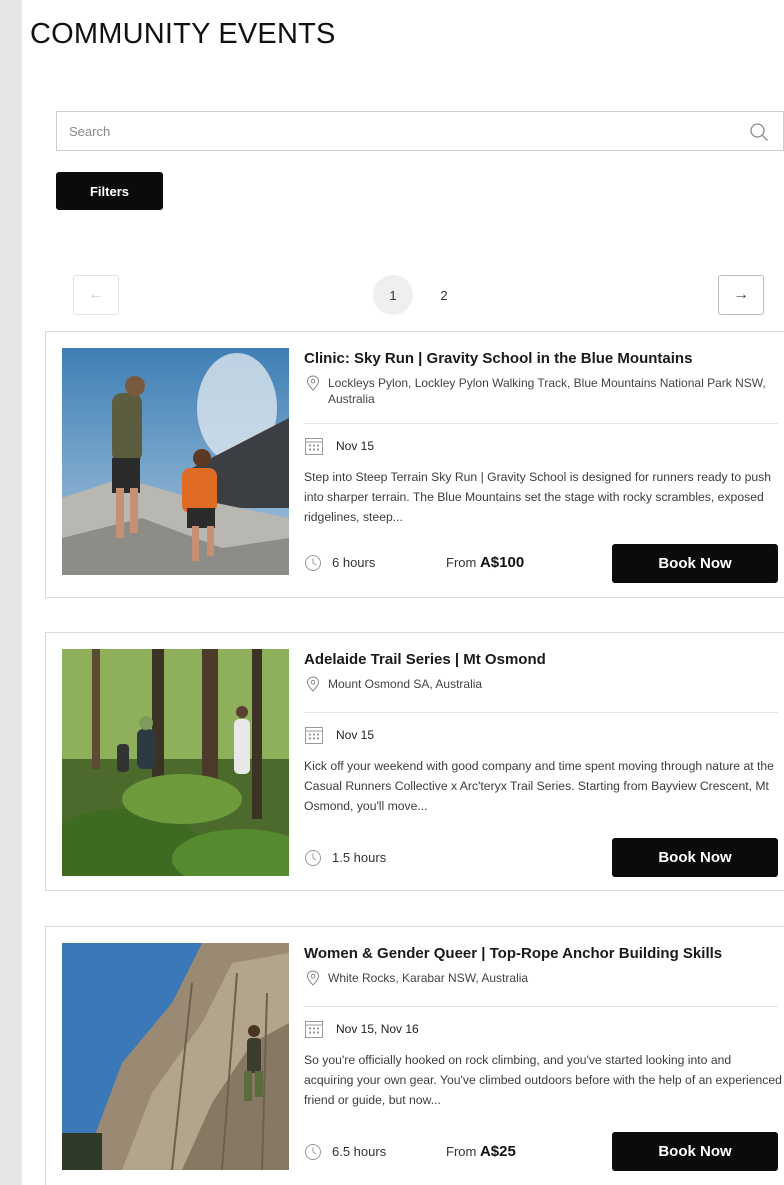  I want to click on search-input, so click(420, 131).